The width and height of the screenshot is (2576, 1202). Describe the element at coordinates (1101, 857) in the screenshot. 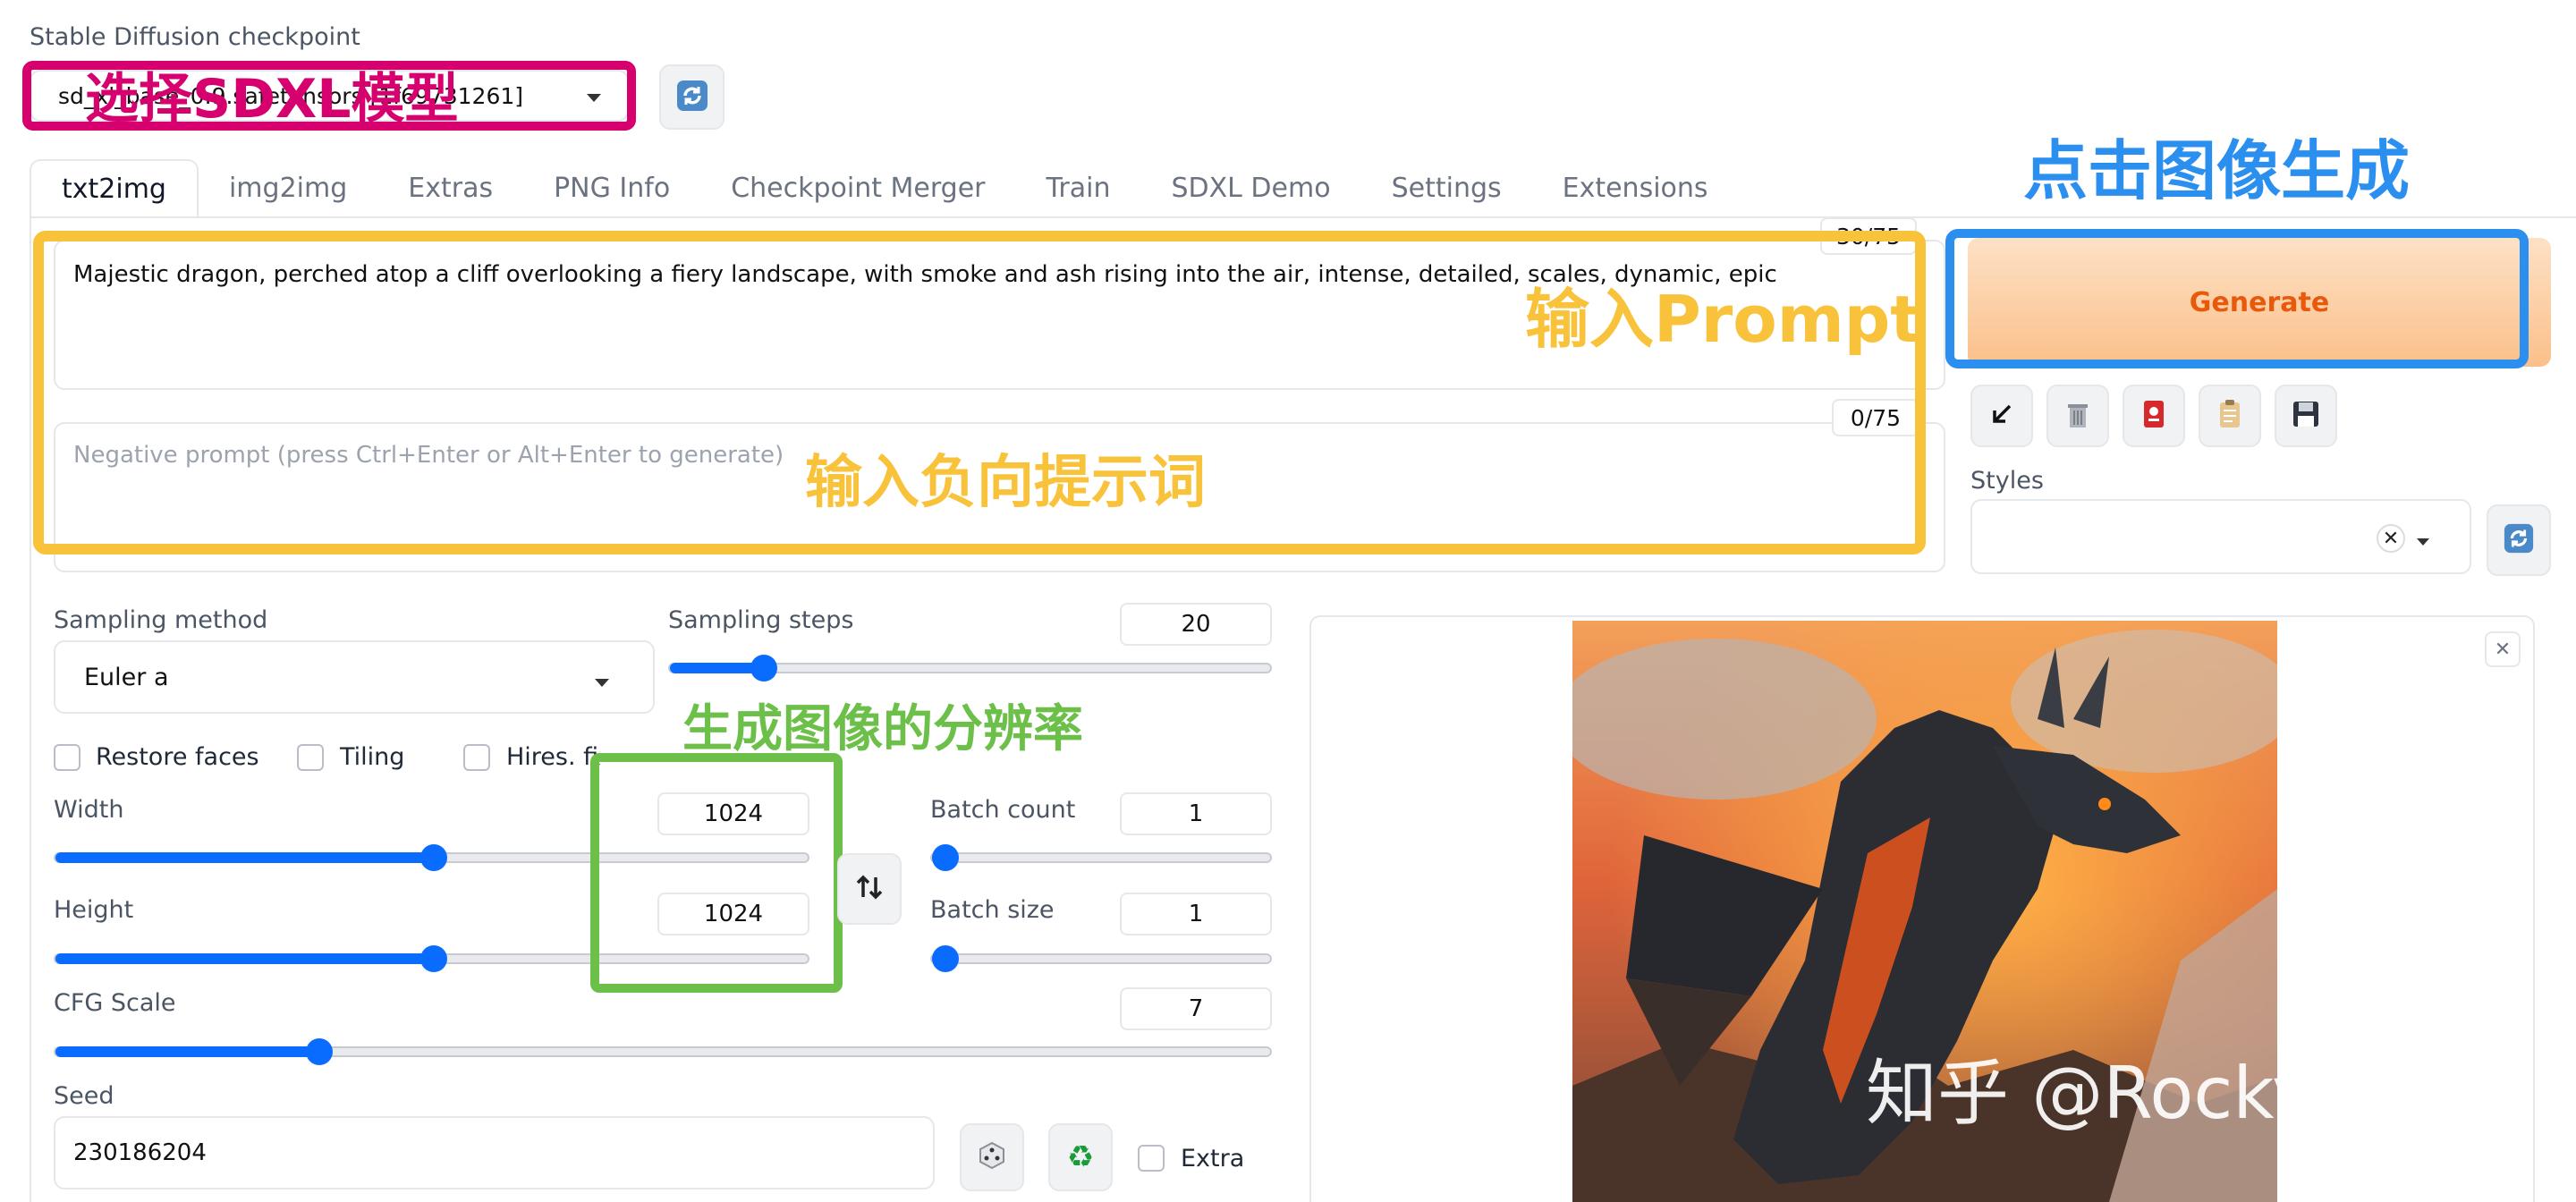

I see `batch-count-slider` at that location.